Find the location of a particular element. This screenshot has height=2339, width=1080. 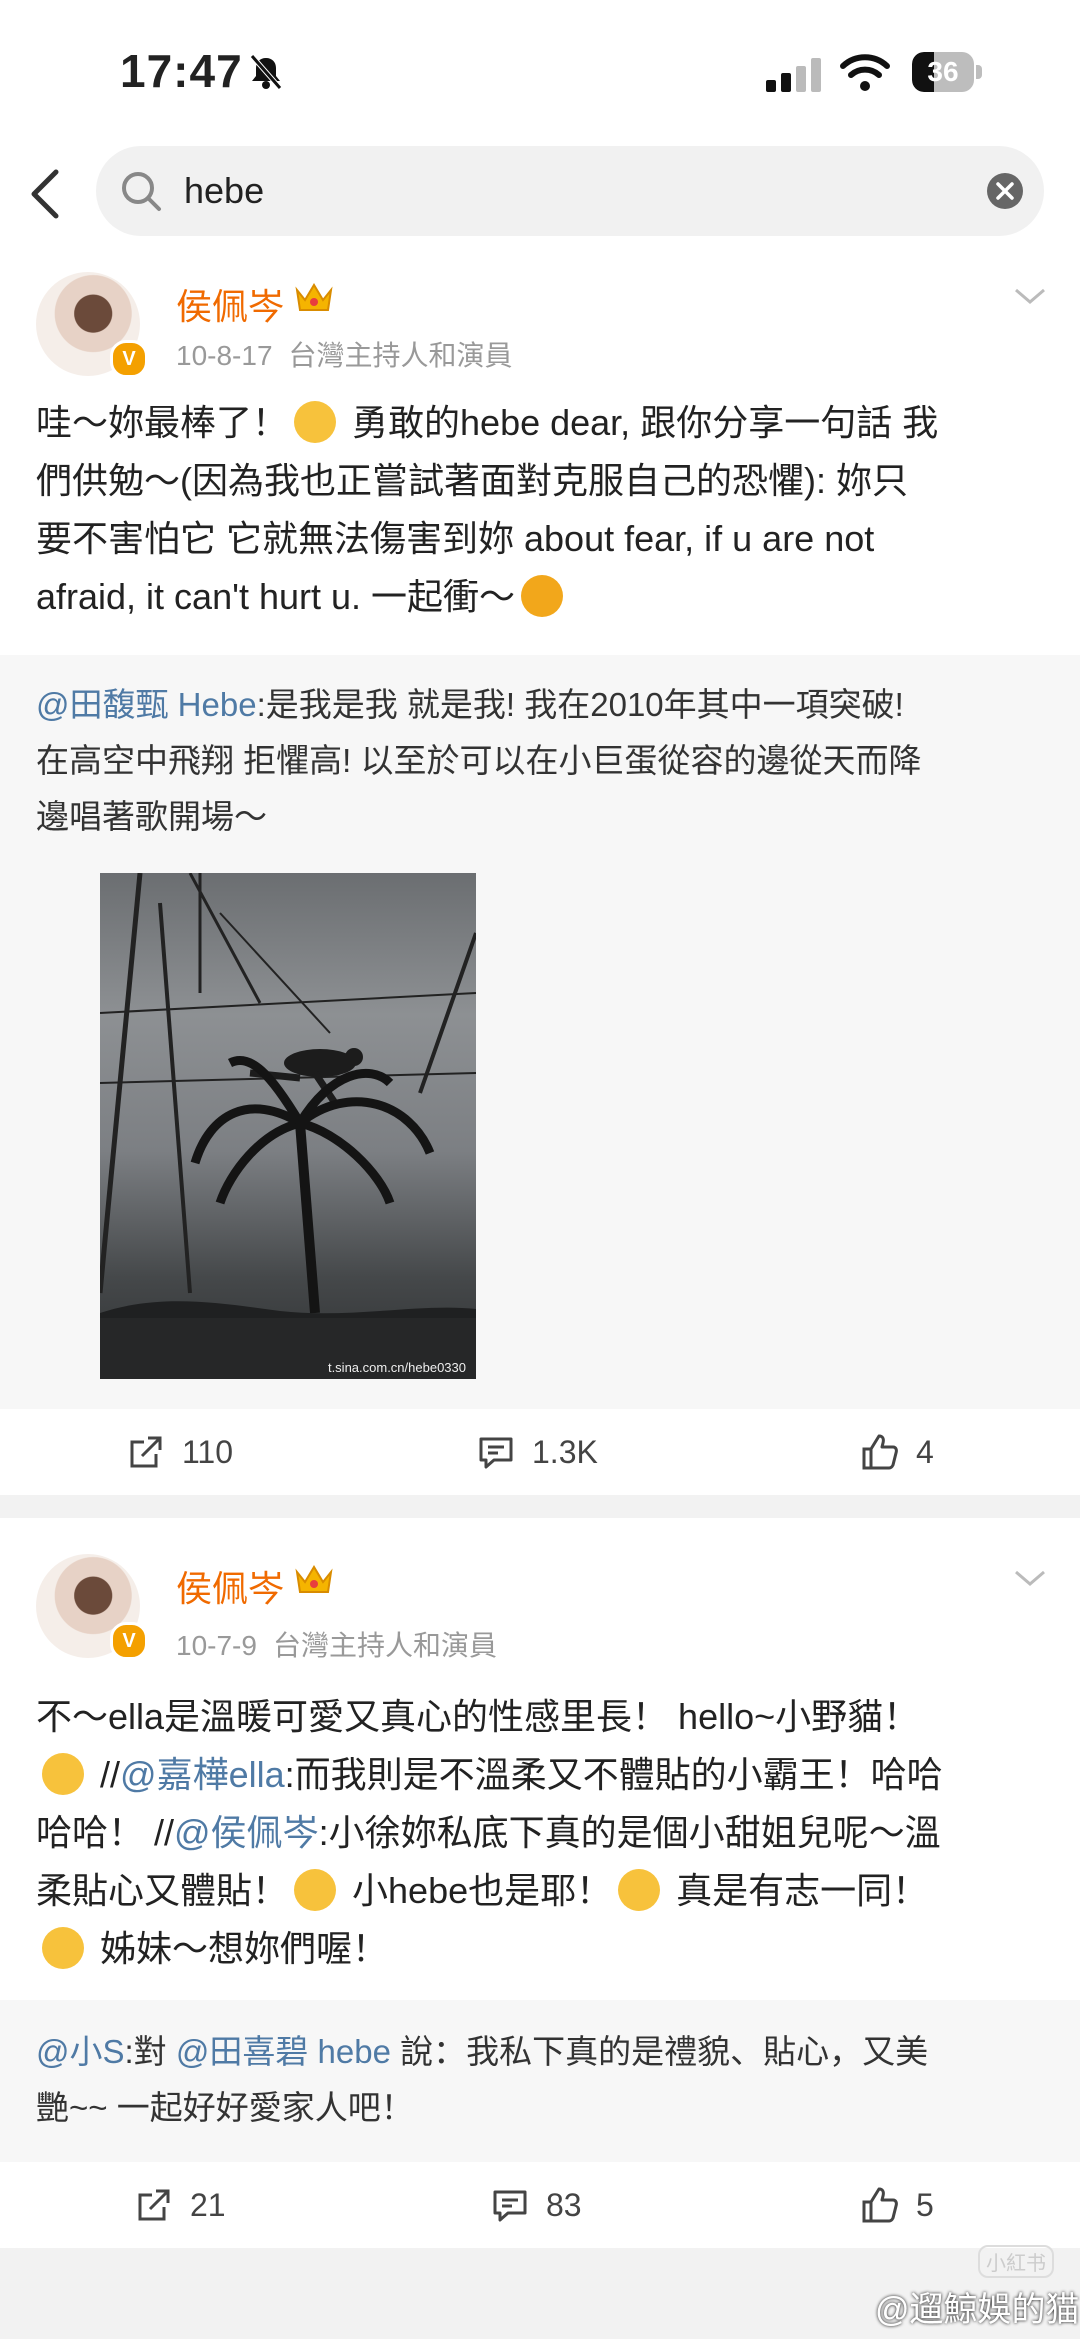

post-meta: 10-7-9 台灣主持人和演員 is located at coordinates (336, 1644).